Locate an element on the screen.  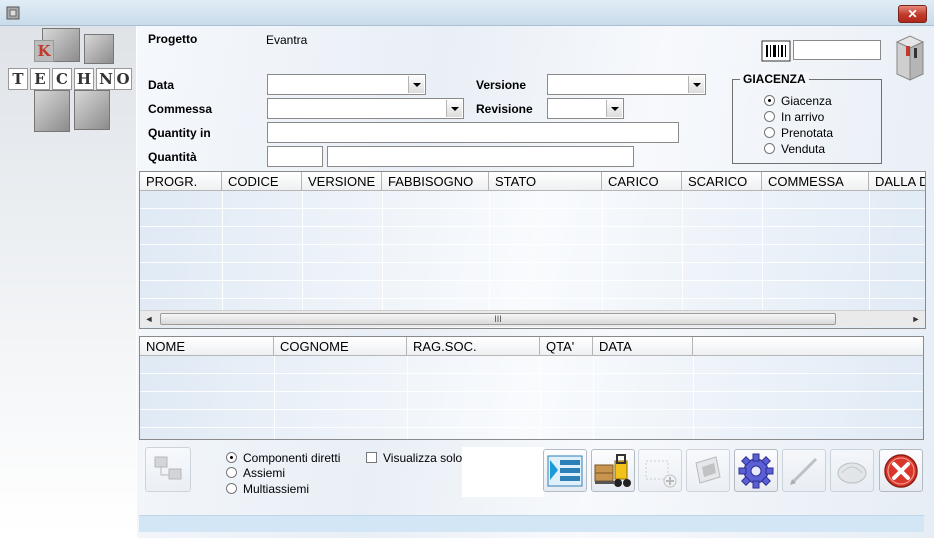
progetto-label: Progetto is located at coordinates (173, 39).